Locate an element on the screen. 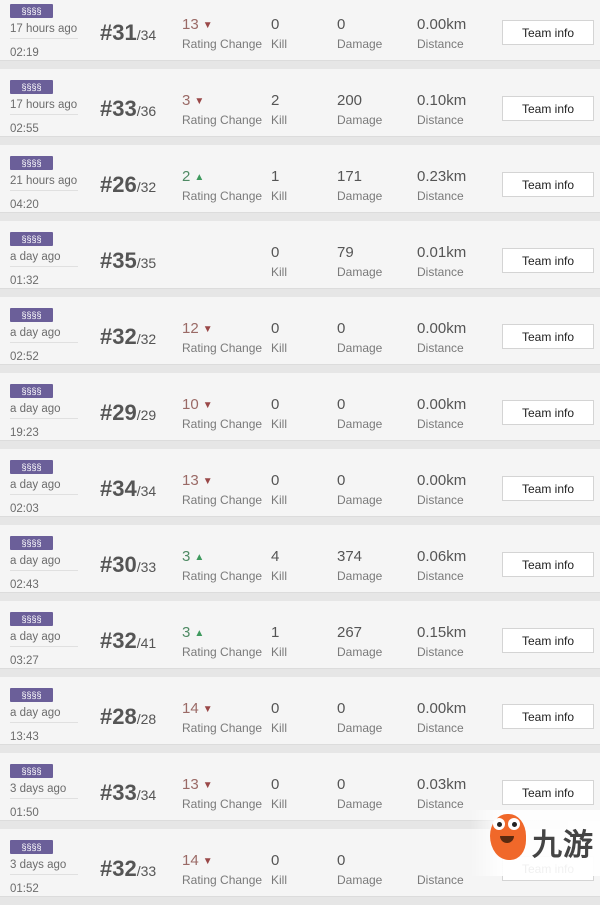  placement-rank: #26 is located at coordinates (118, 184).